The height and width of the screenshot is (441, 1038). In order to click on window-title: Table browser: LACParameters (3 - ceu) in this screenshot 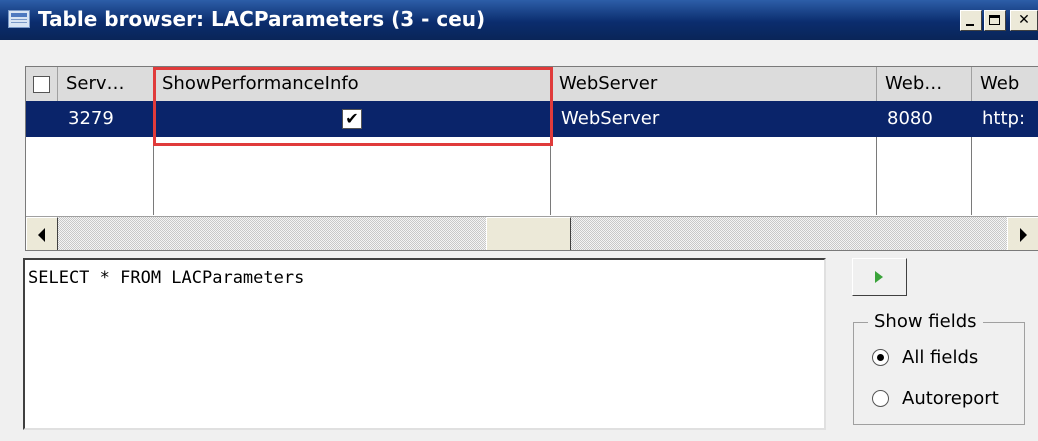, I will do `click(262, 19)`.